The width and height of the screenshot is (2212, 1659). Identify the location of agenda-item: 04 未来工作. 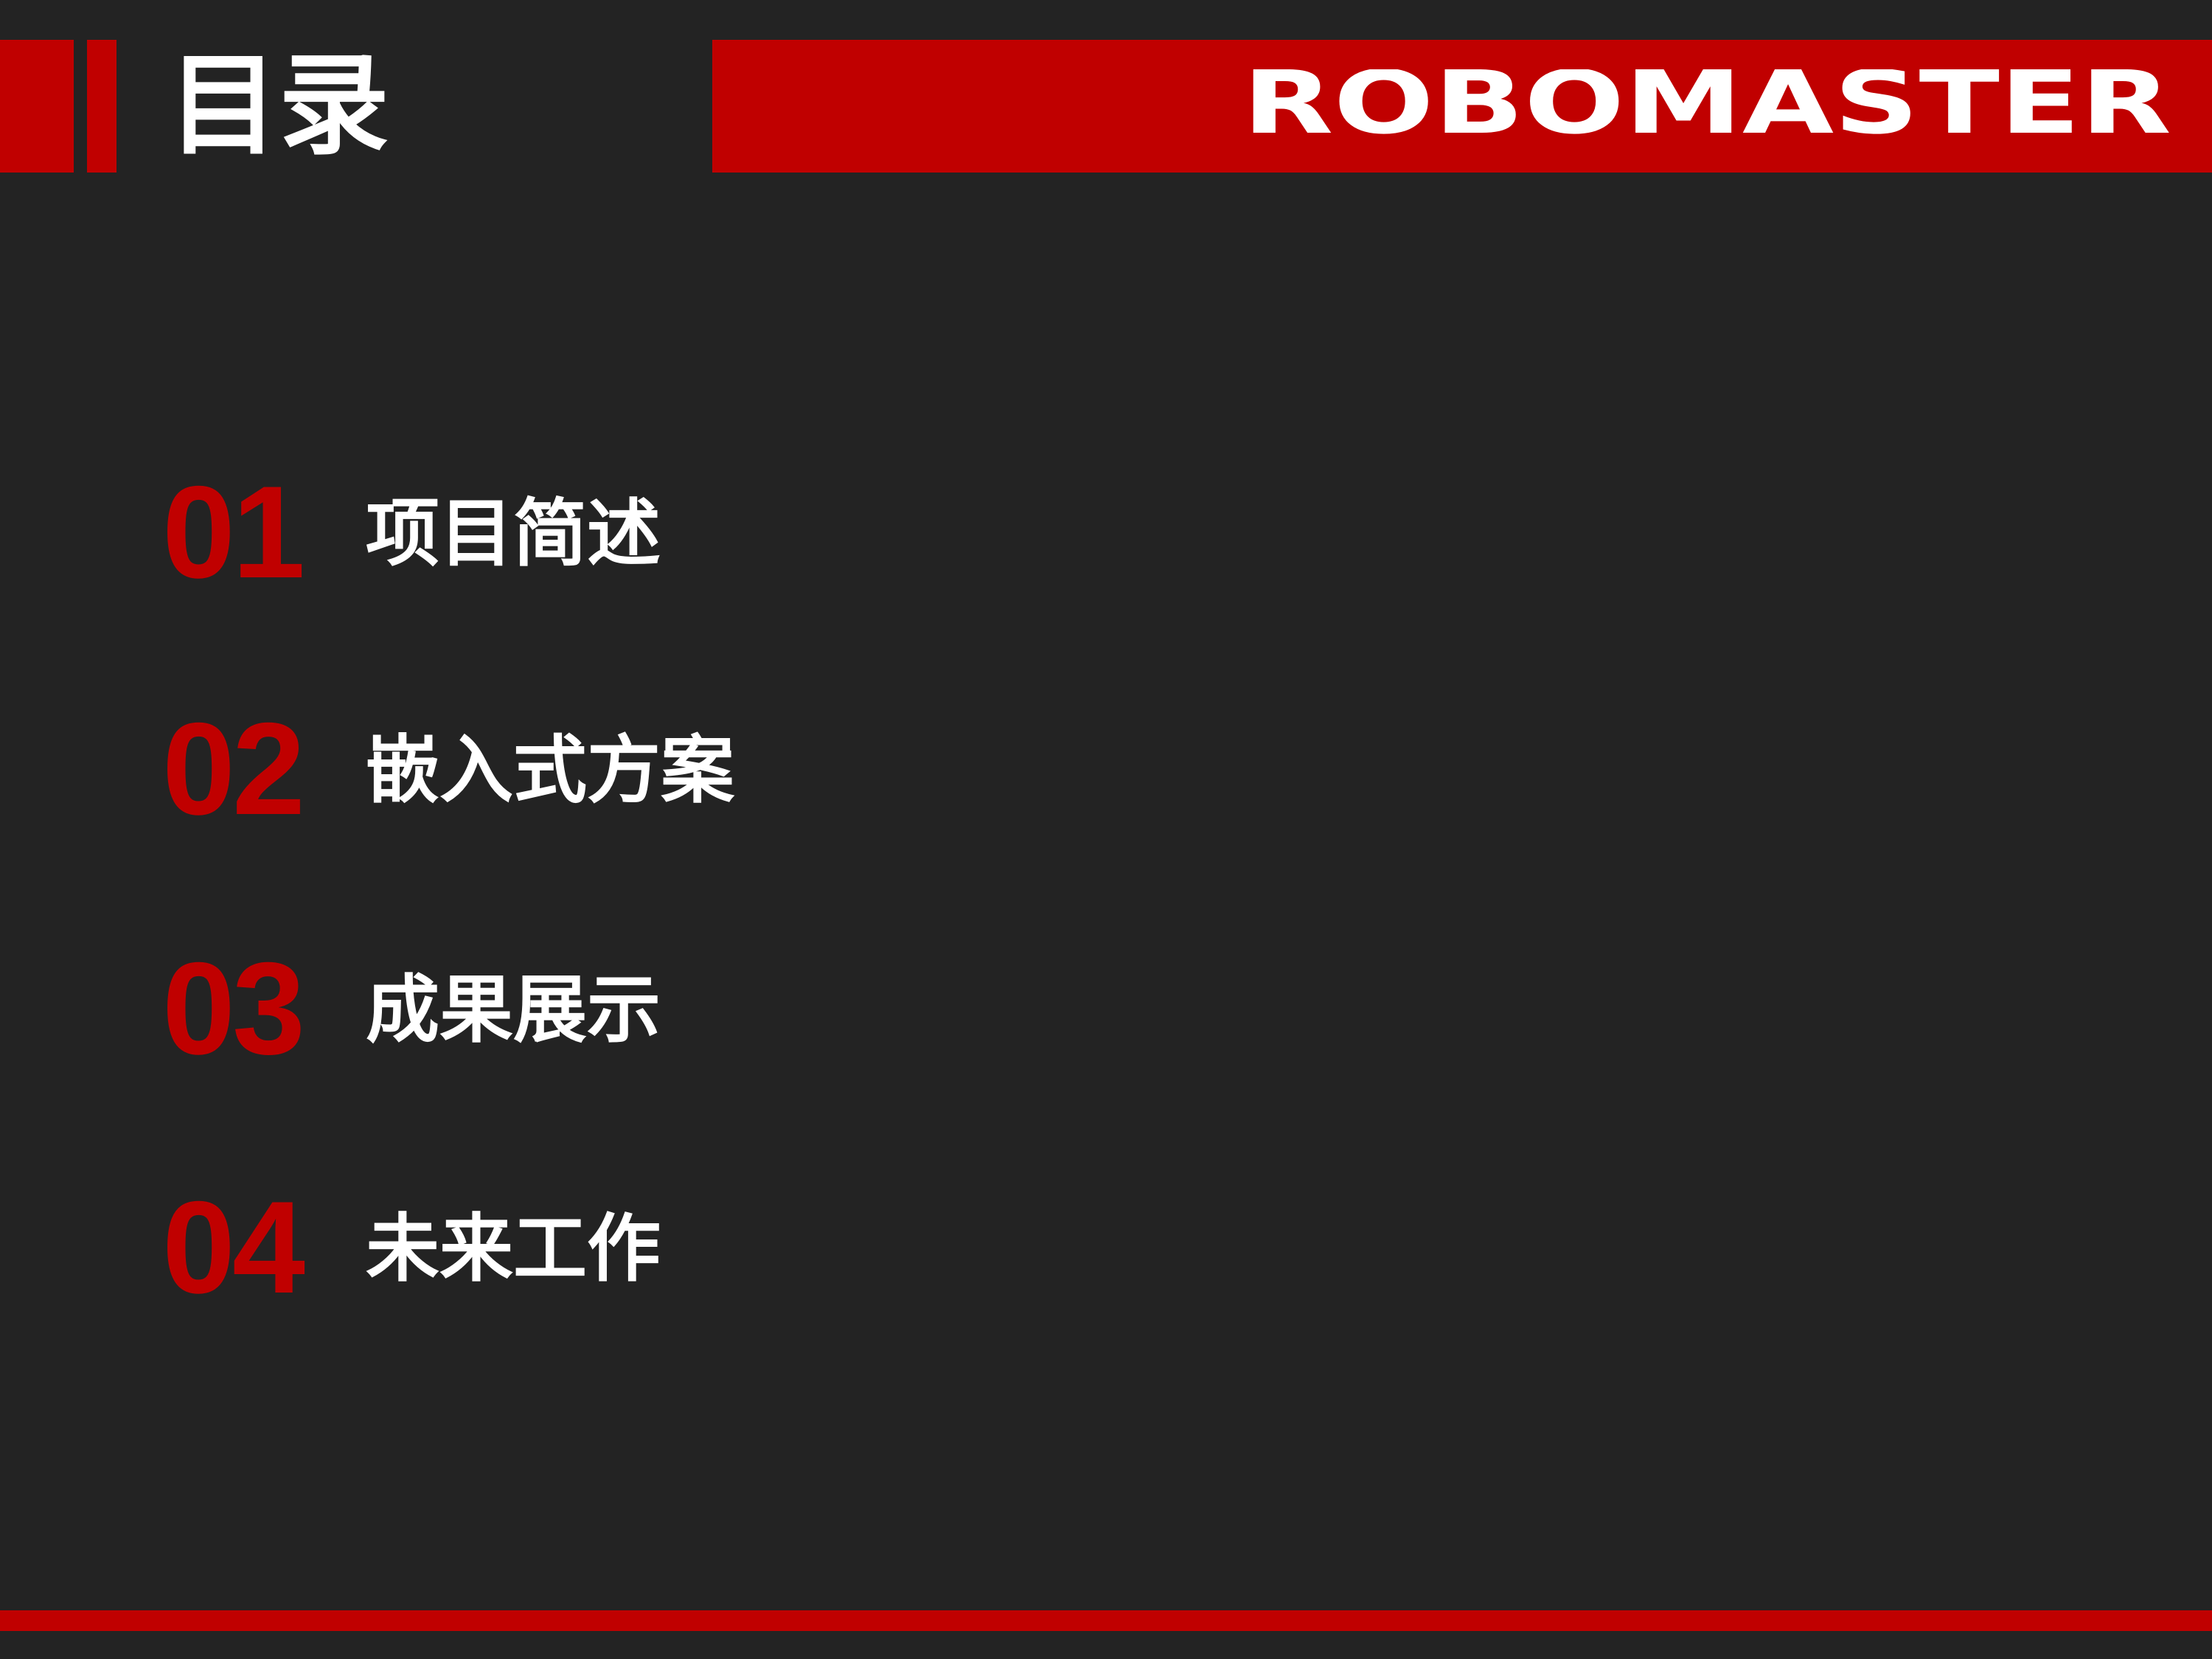
(678, 1247).